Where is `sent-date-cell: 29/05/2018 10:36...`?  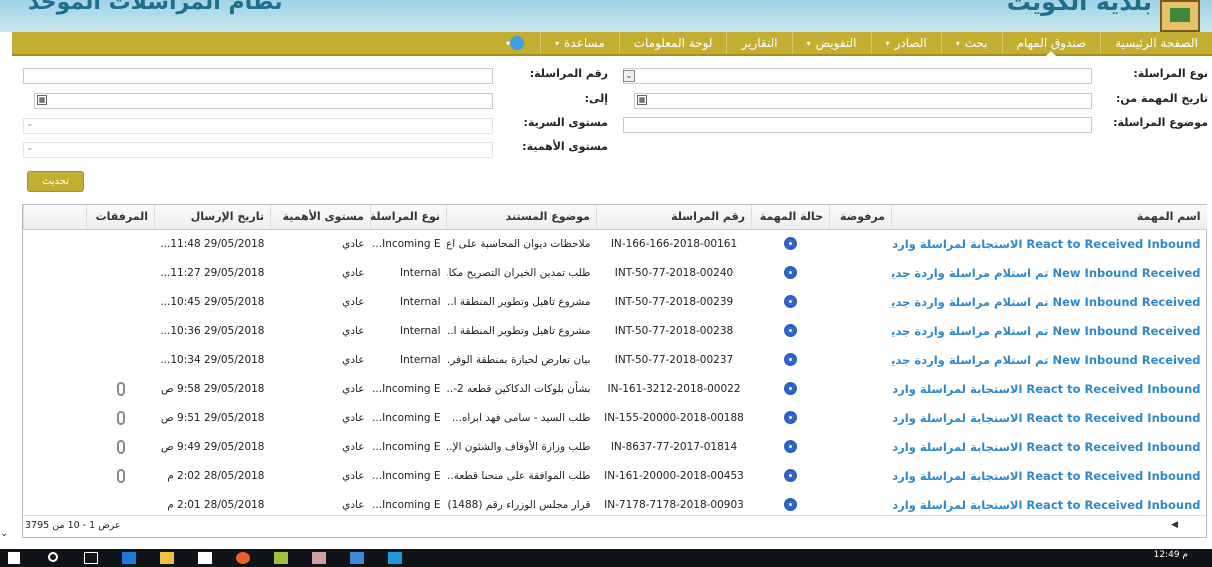
sent-date-cell: 29/05/2018 10:36... is located at coordinates (212, 330).